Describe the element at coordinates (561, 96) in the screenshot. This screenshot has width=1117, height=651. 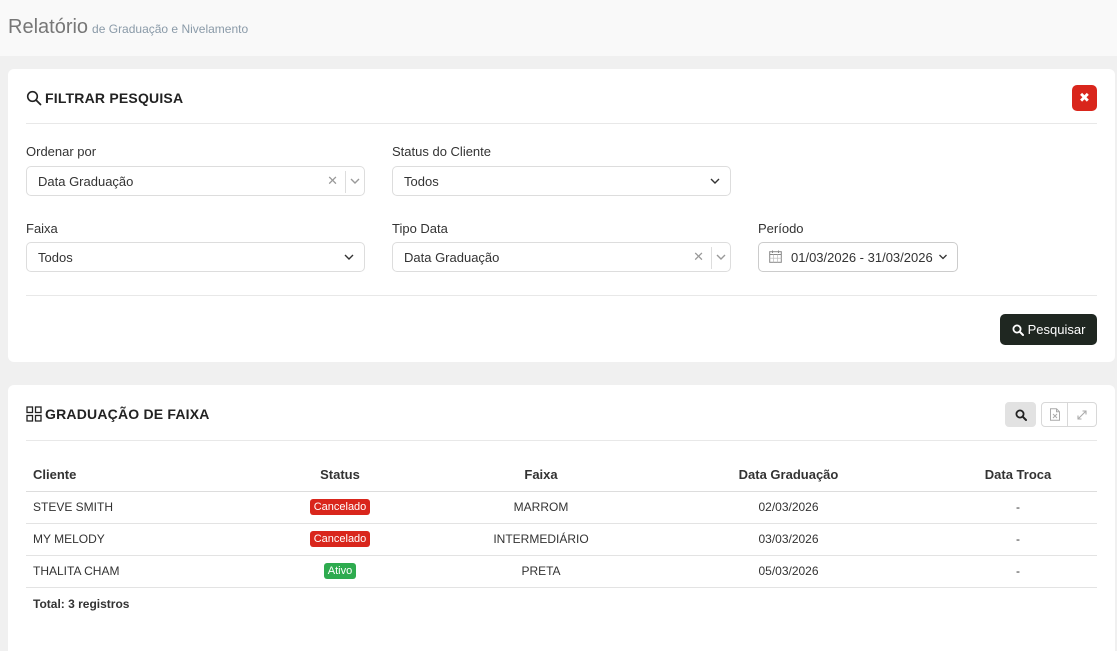
I see `filter-panel-header: FILTRAR PESQUISA ✖` at that location.